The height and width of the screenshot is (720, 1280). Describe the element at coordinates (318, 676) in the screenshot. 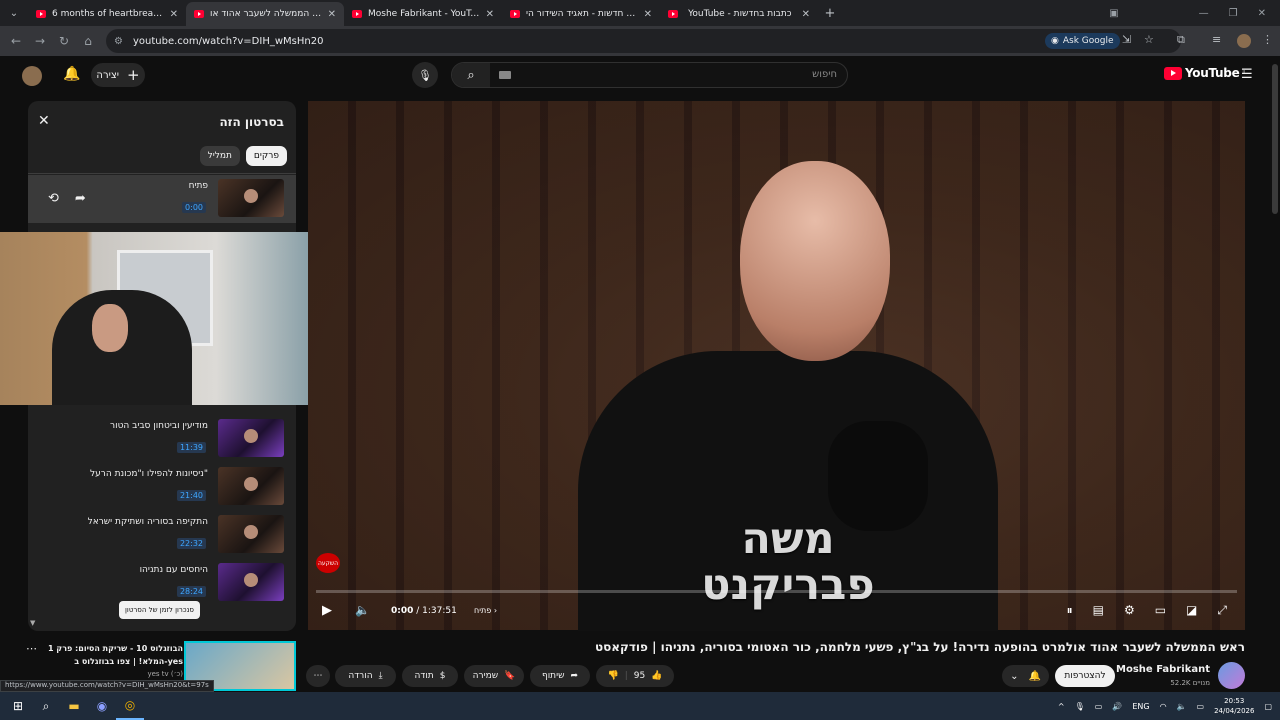

I see `more-actions-icon: ⋯` at that location.